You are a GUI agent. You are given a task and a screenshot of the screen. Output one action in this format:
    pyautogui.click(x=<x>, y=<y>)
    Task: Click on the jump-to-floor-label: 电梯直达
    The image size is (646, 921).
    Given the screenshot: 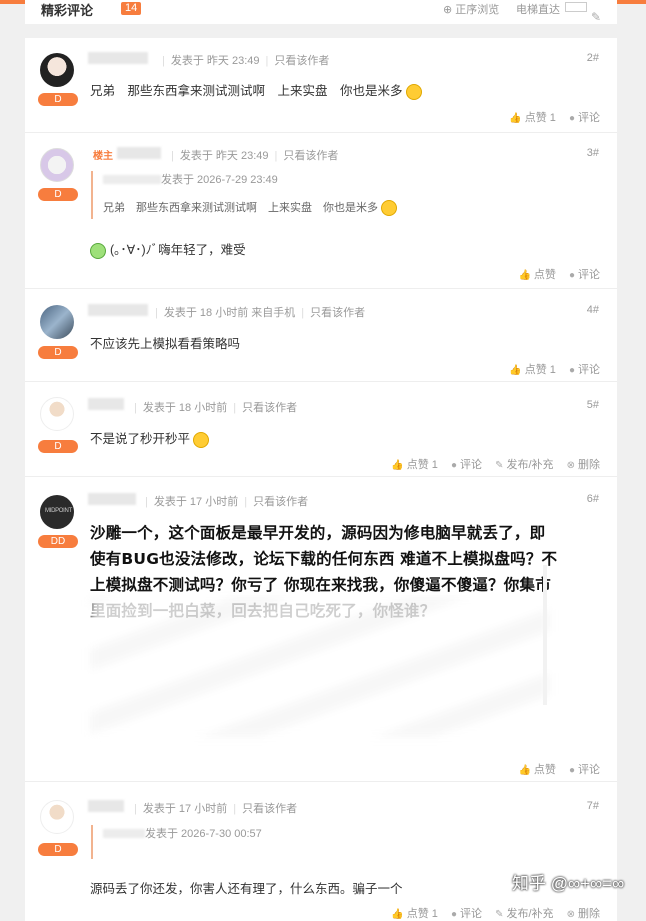 What is the action you would take?
    pyautogui.click(x=538, y=10)
    